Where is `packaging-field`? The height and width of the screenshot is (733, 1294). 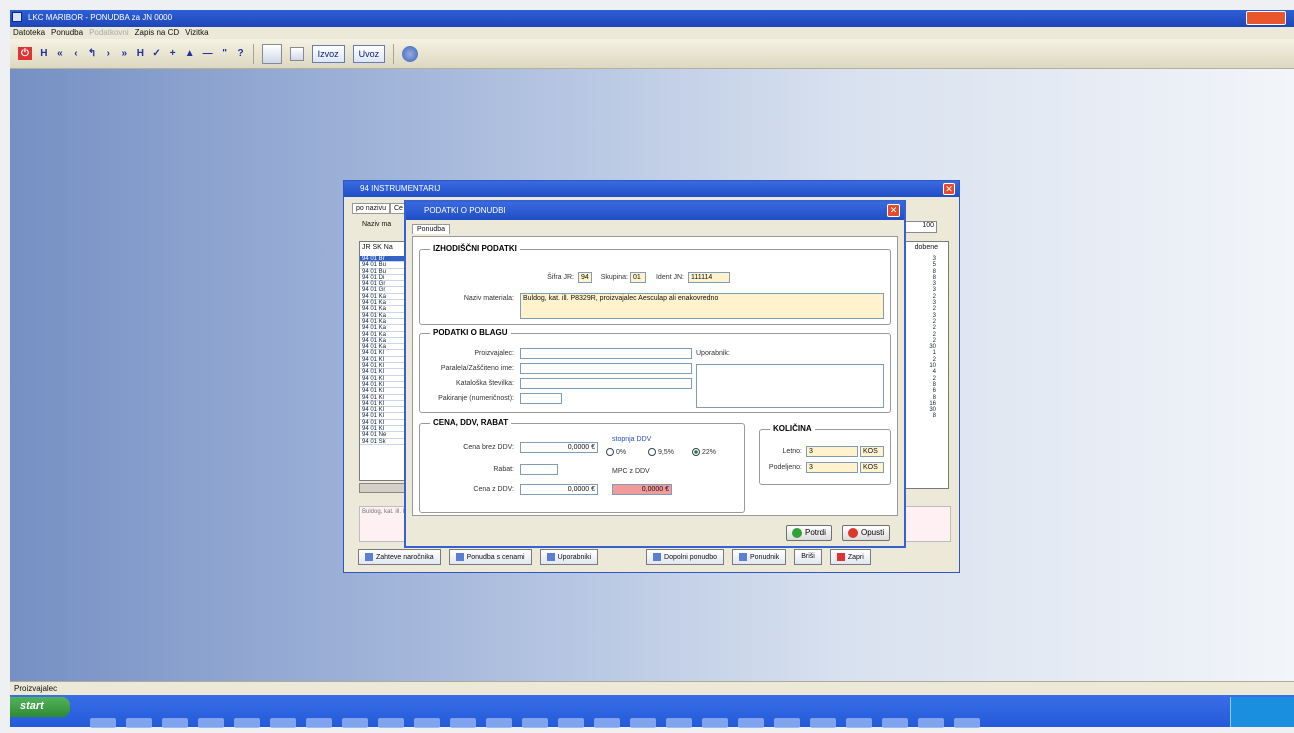
packaging-field is located at coordinates (541, 398).